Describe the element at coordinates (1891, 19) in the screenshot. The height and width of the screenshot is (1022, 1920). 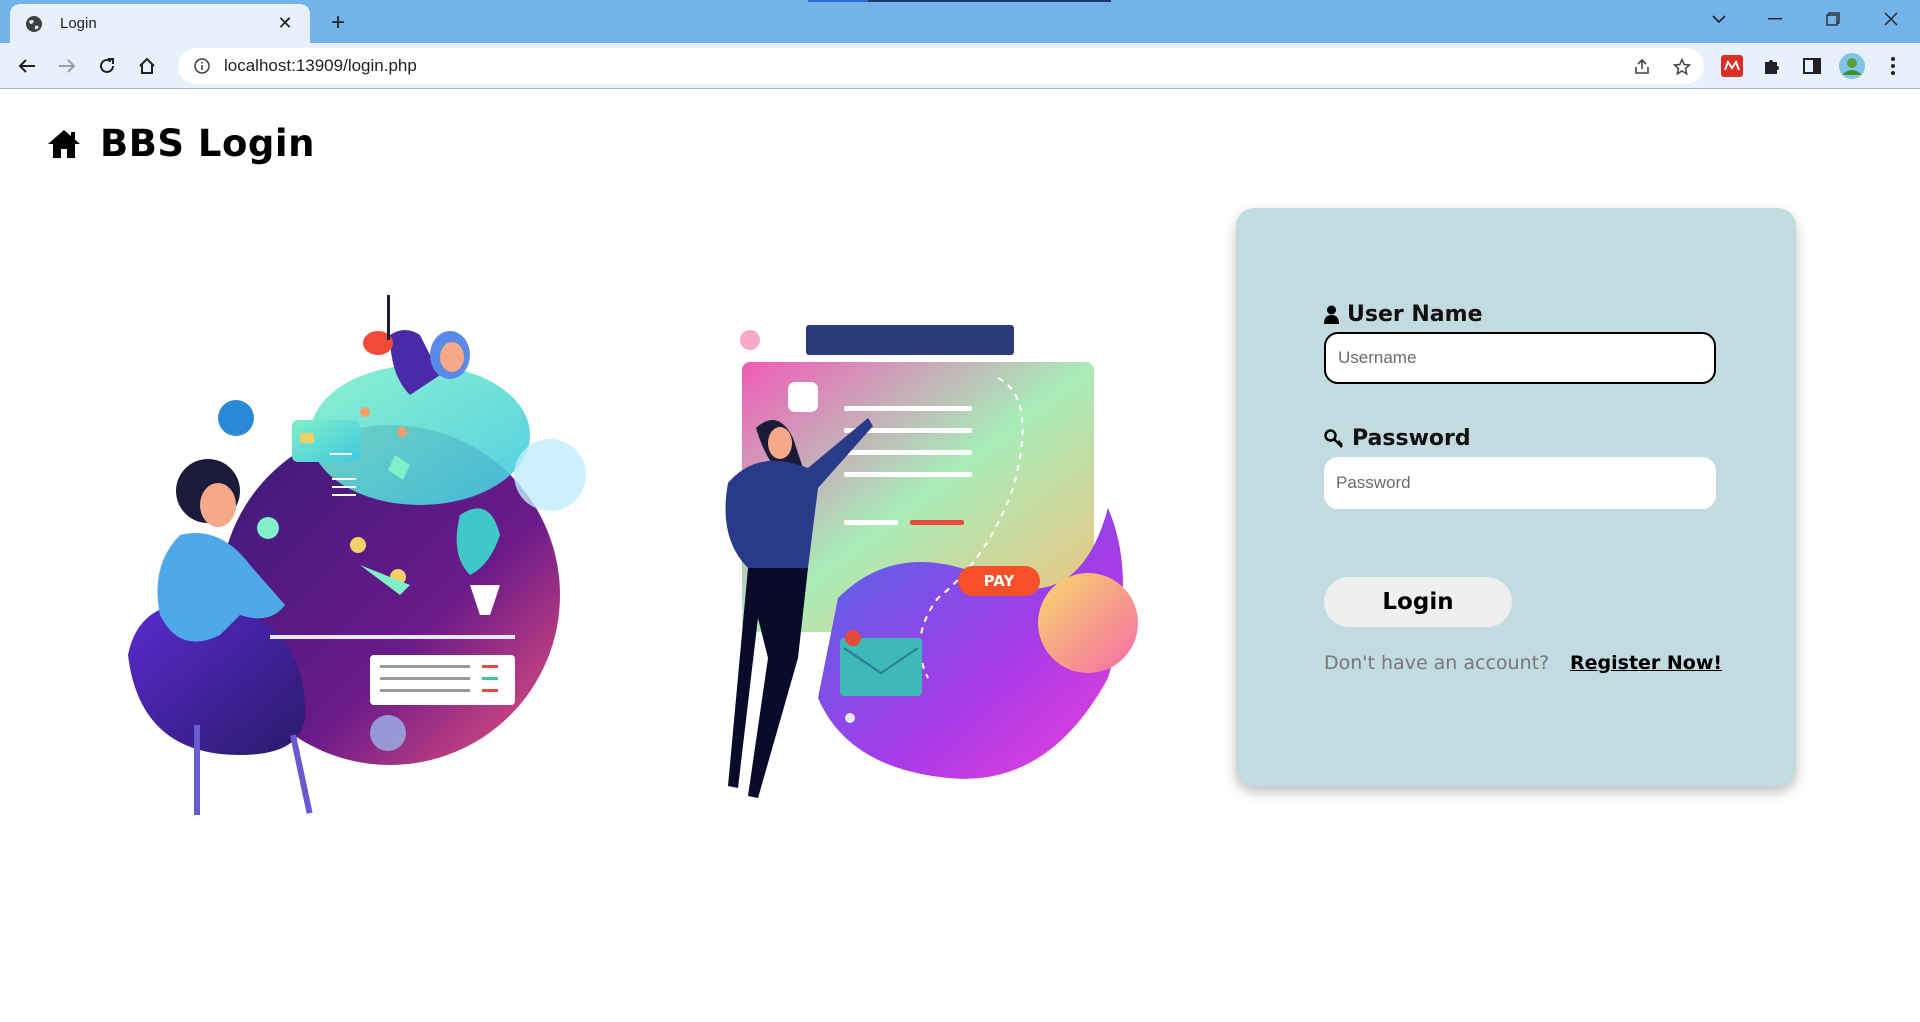
I see `close-window-button` at that location.